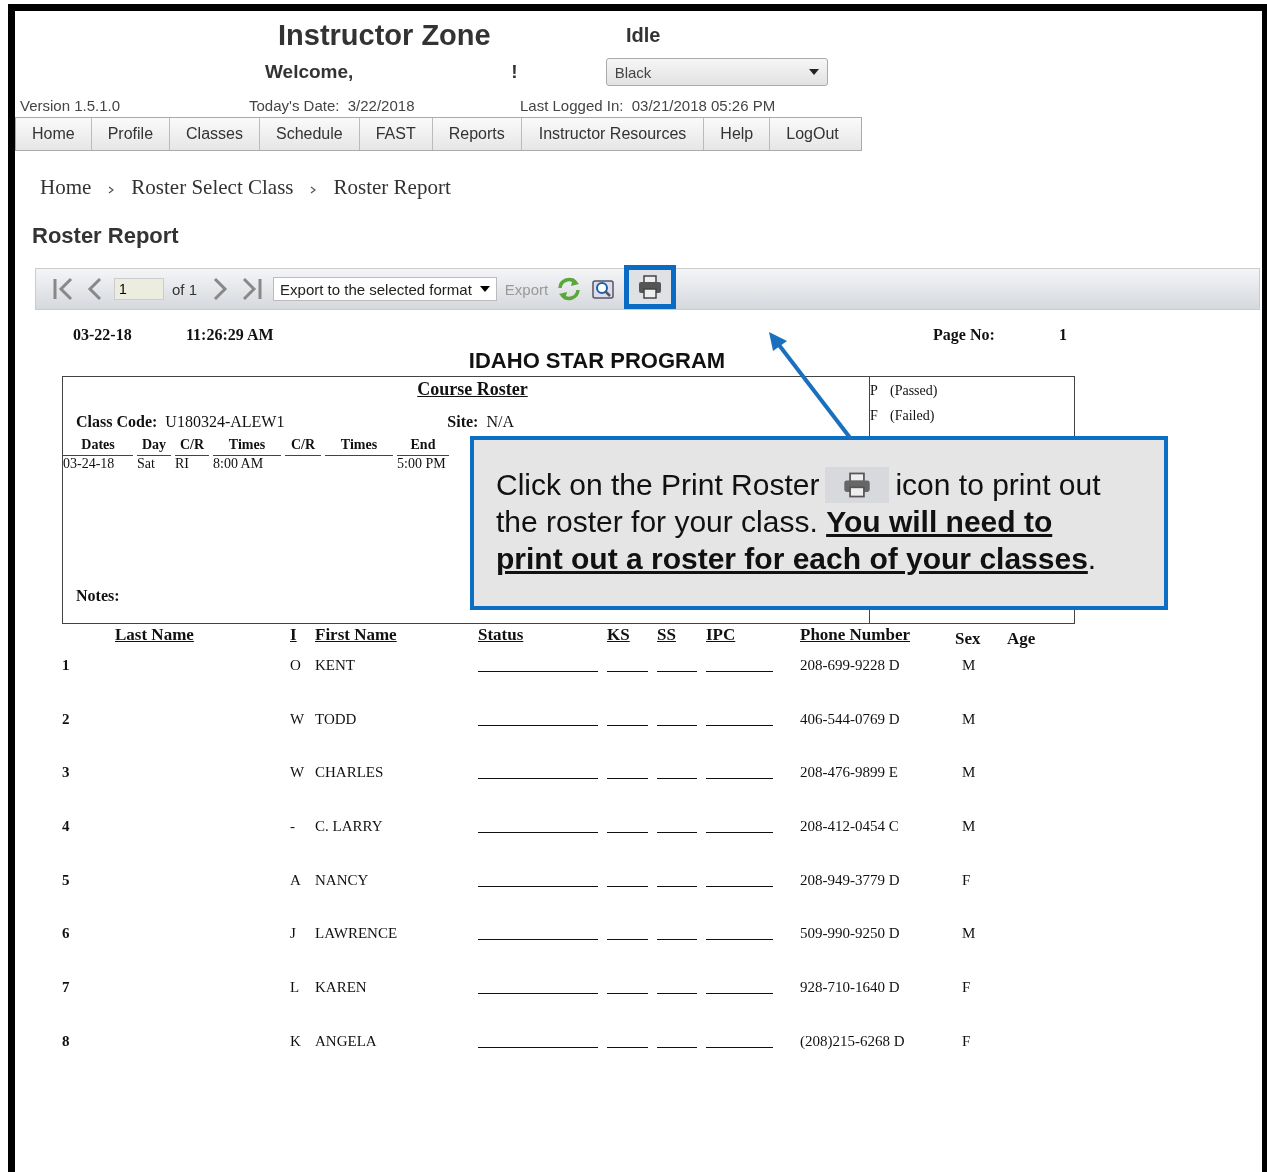  I want to click on schedule-value: RI, so click(182, 464).